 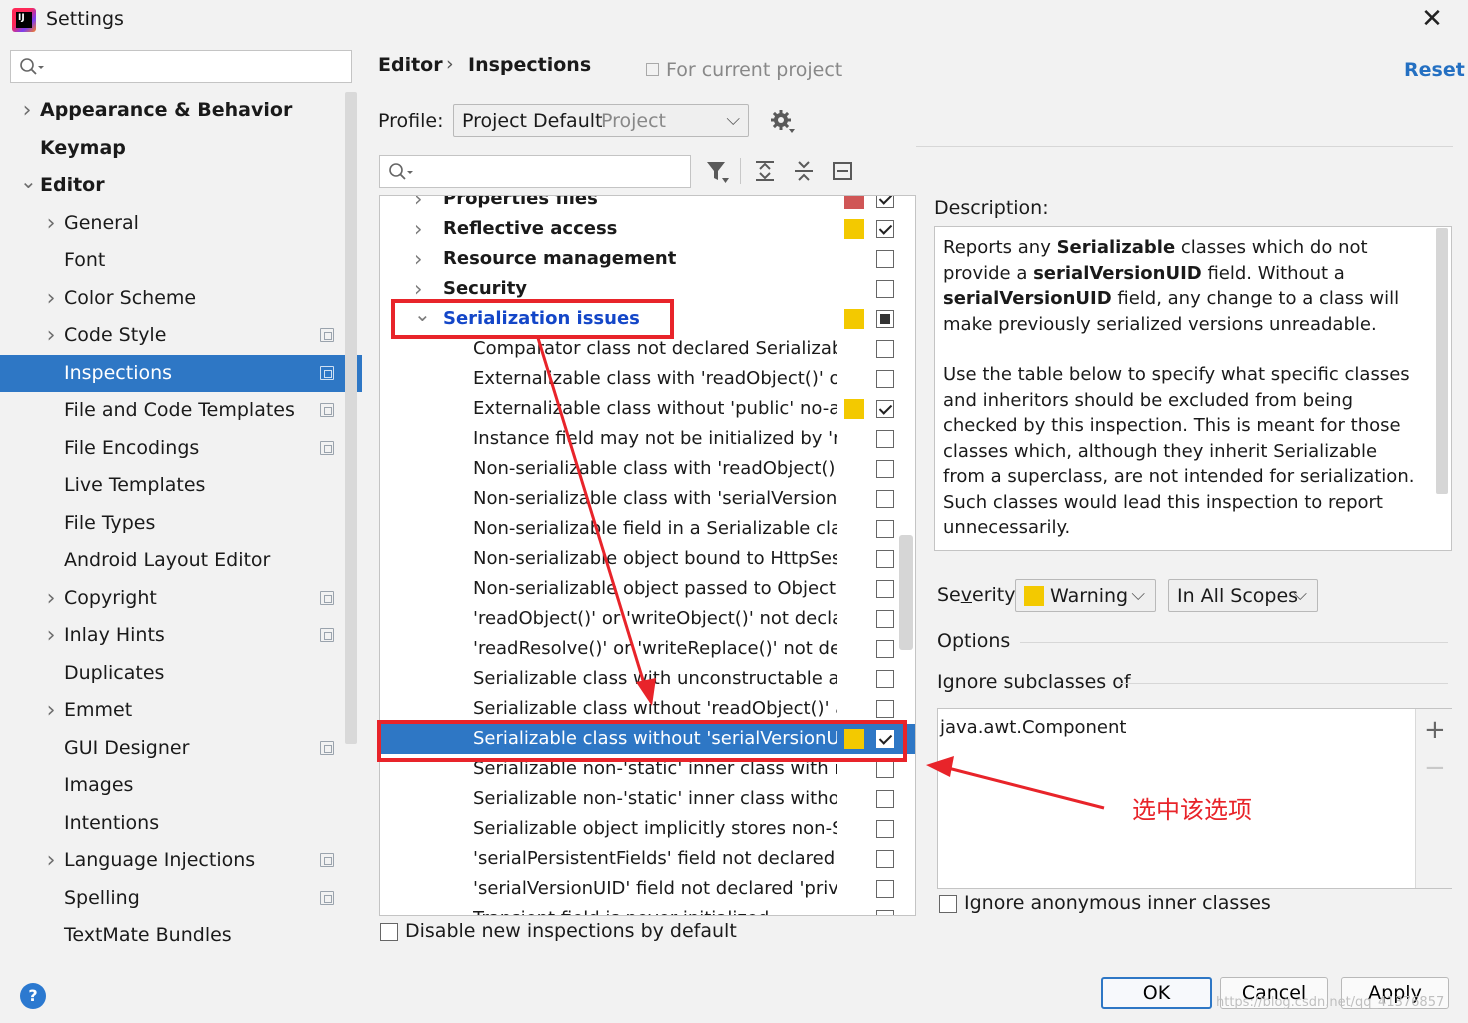 I want to click on sidebar-item-appearance-behavior: › Appearance & Behavior, so click(x=181, y=110).